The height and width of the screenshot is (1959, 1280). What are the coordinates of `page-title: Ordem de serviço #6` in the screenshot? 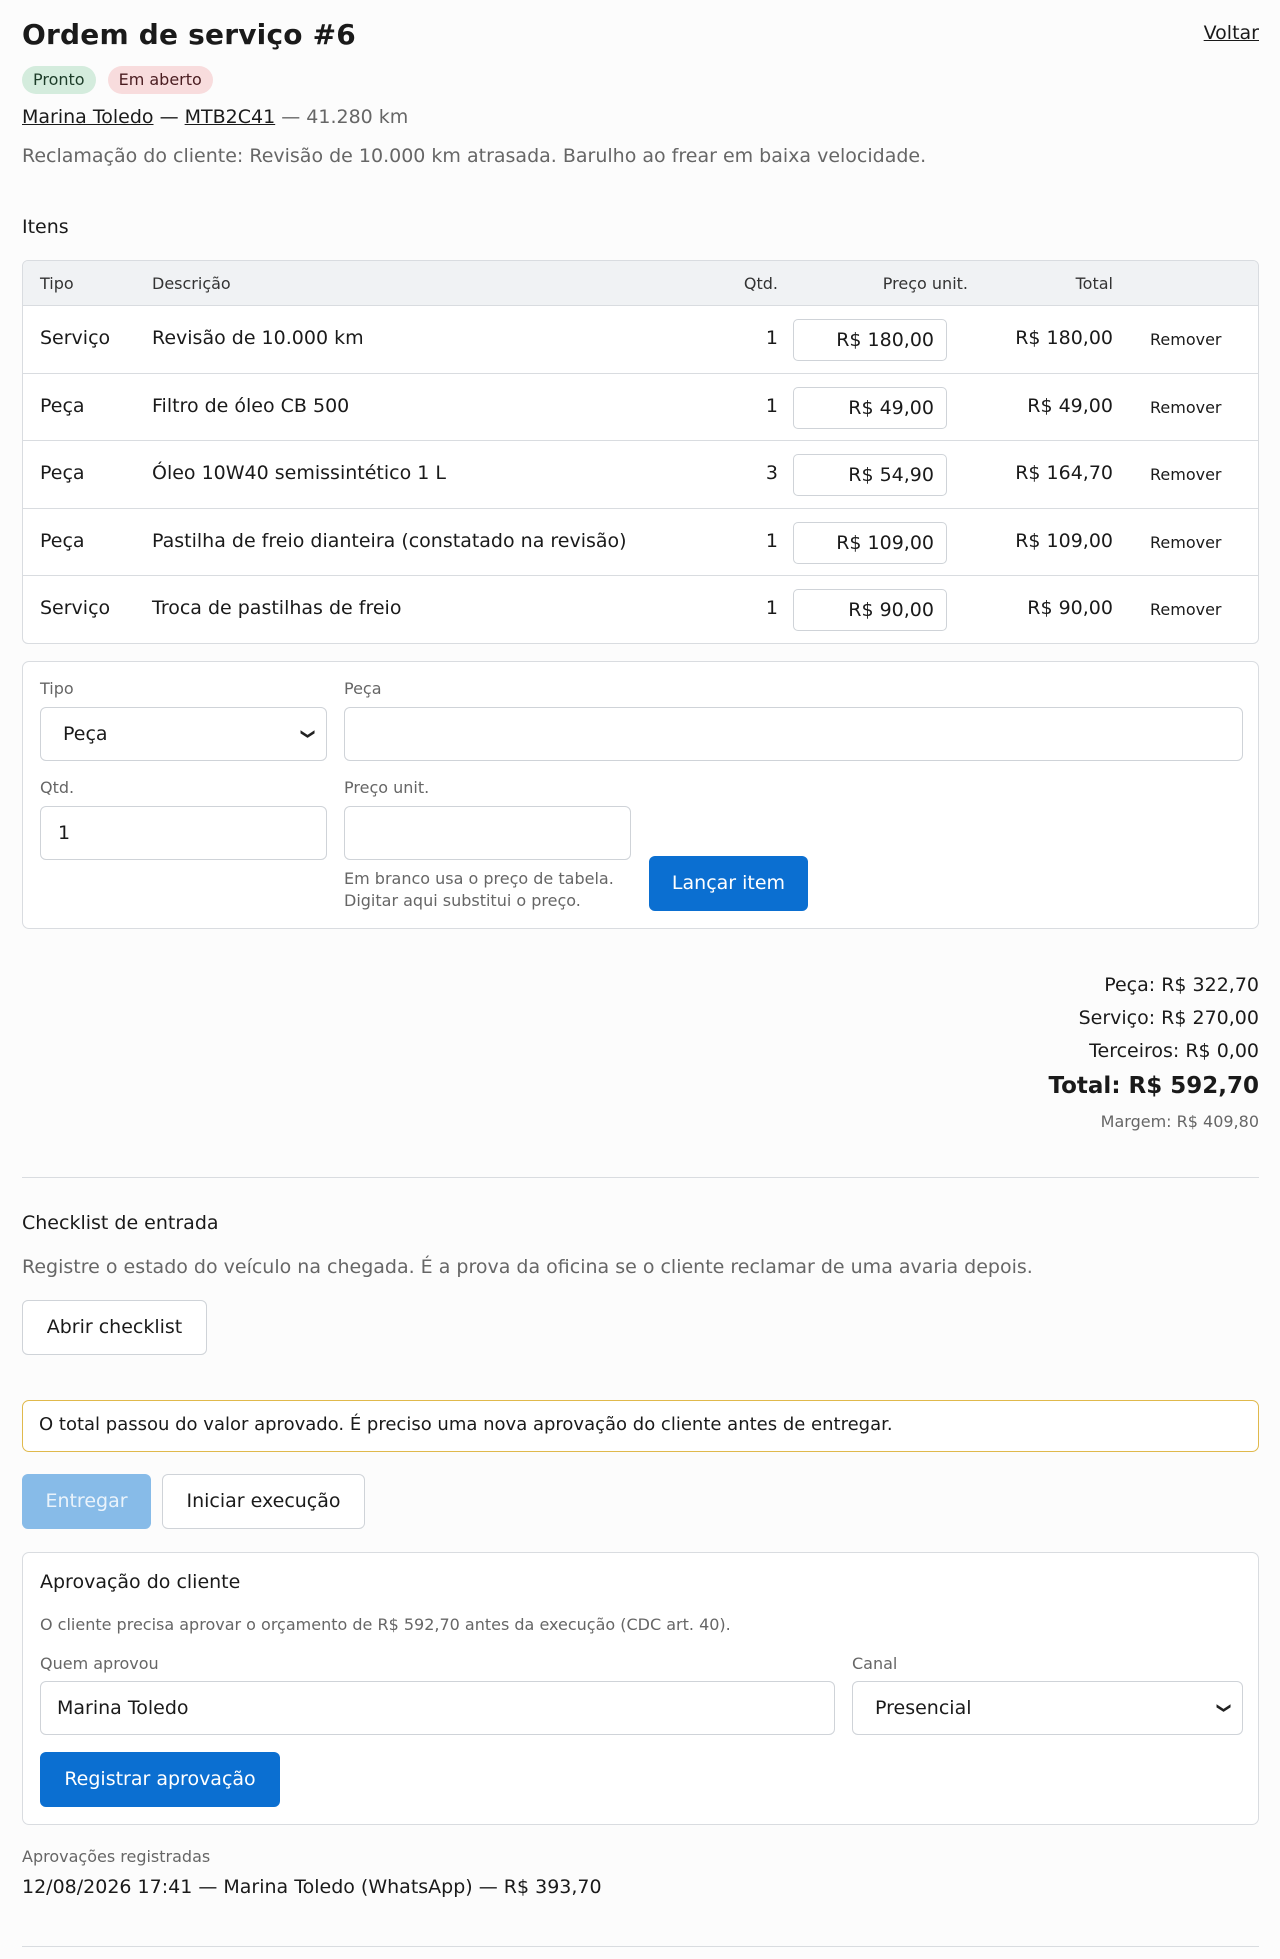 It's located at (189, 34).